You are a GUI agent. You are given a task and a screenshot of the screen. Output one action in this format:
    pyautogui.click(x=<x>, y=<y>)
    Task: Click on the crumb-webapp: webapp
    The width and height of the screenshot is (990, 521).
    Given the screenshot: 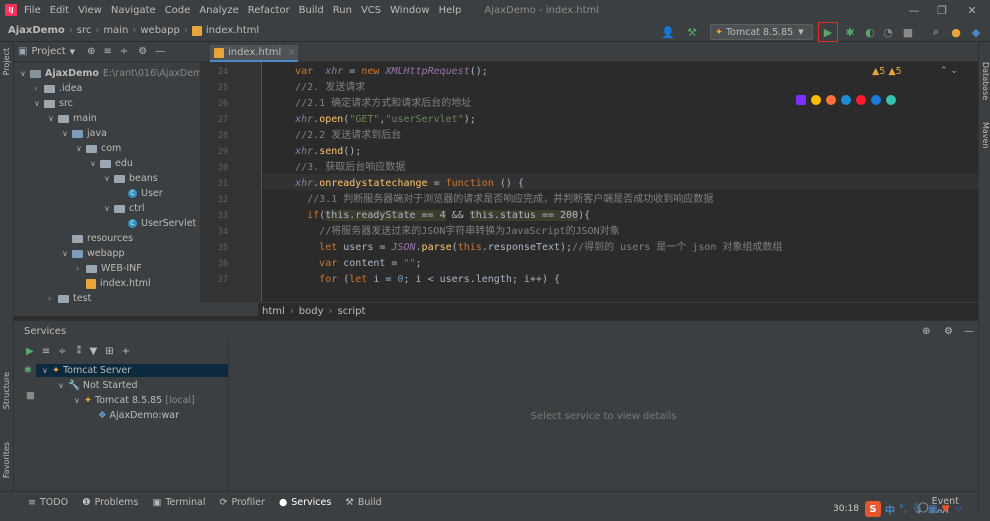 What is the action you would take?
    pyautogui.click(x=160, y=30)
    